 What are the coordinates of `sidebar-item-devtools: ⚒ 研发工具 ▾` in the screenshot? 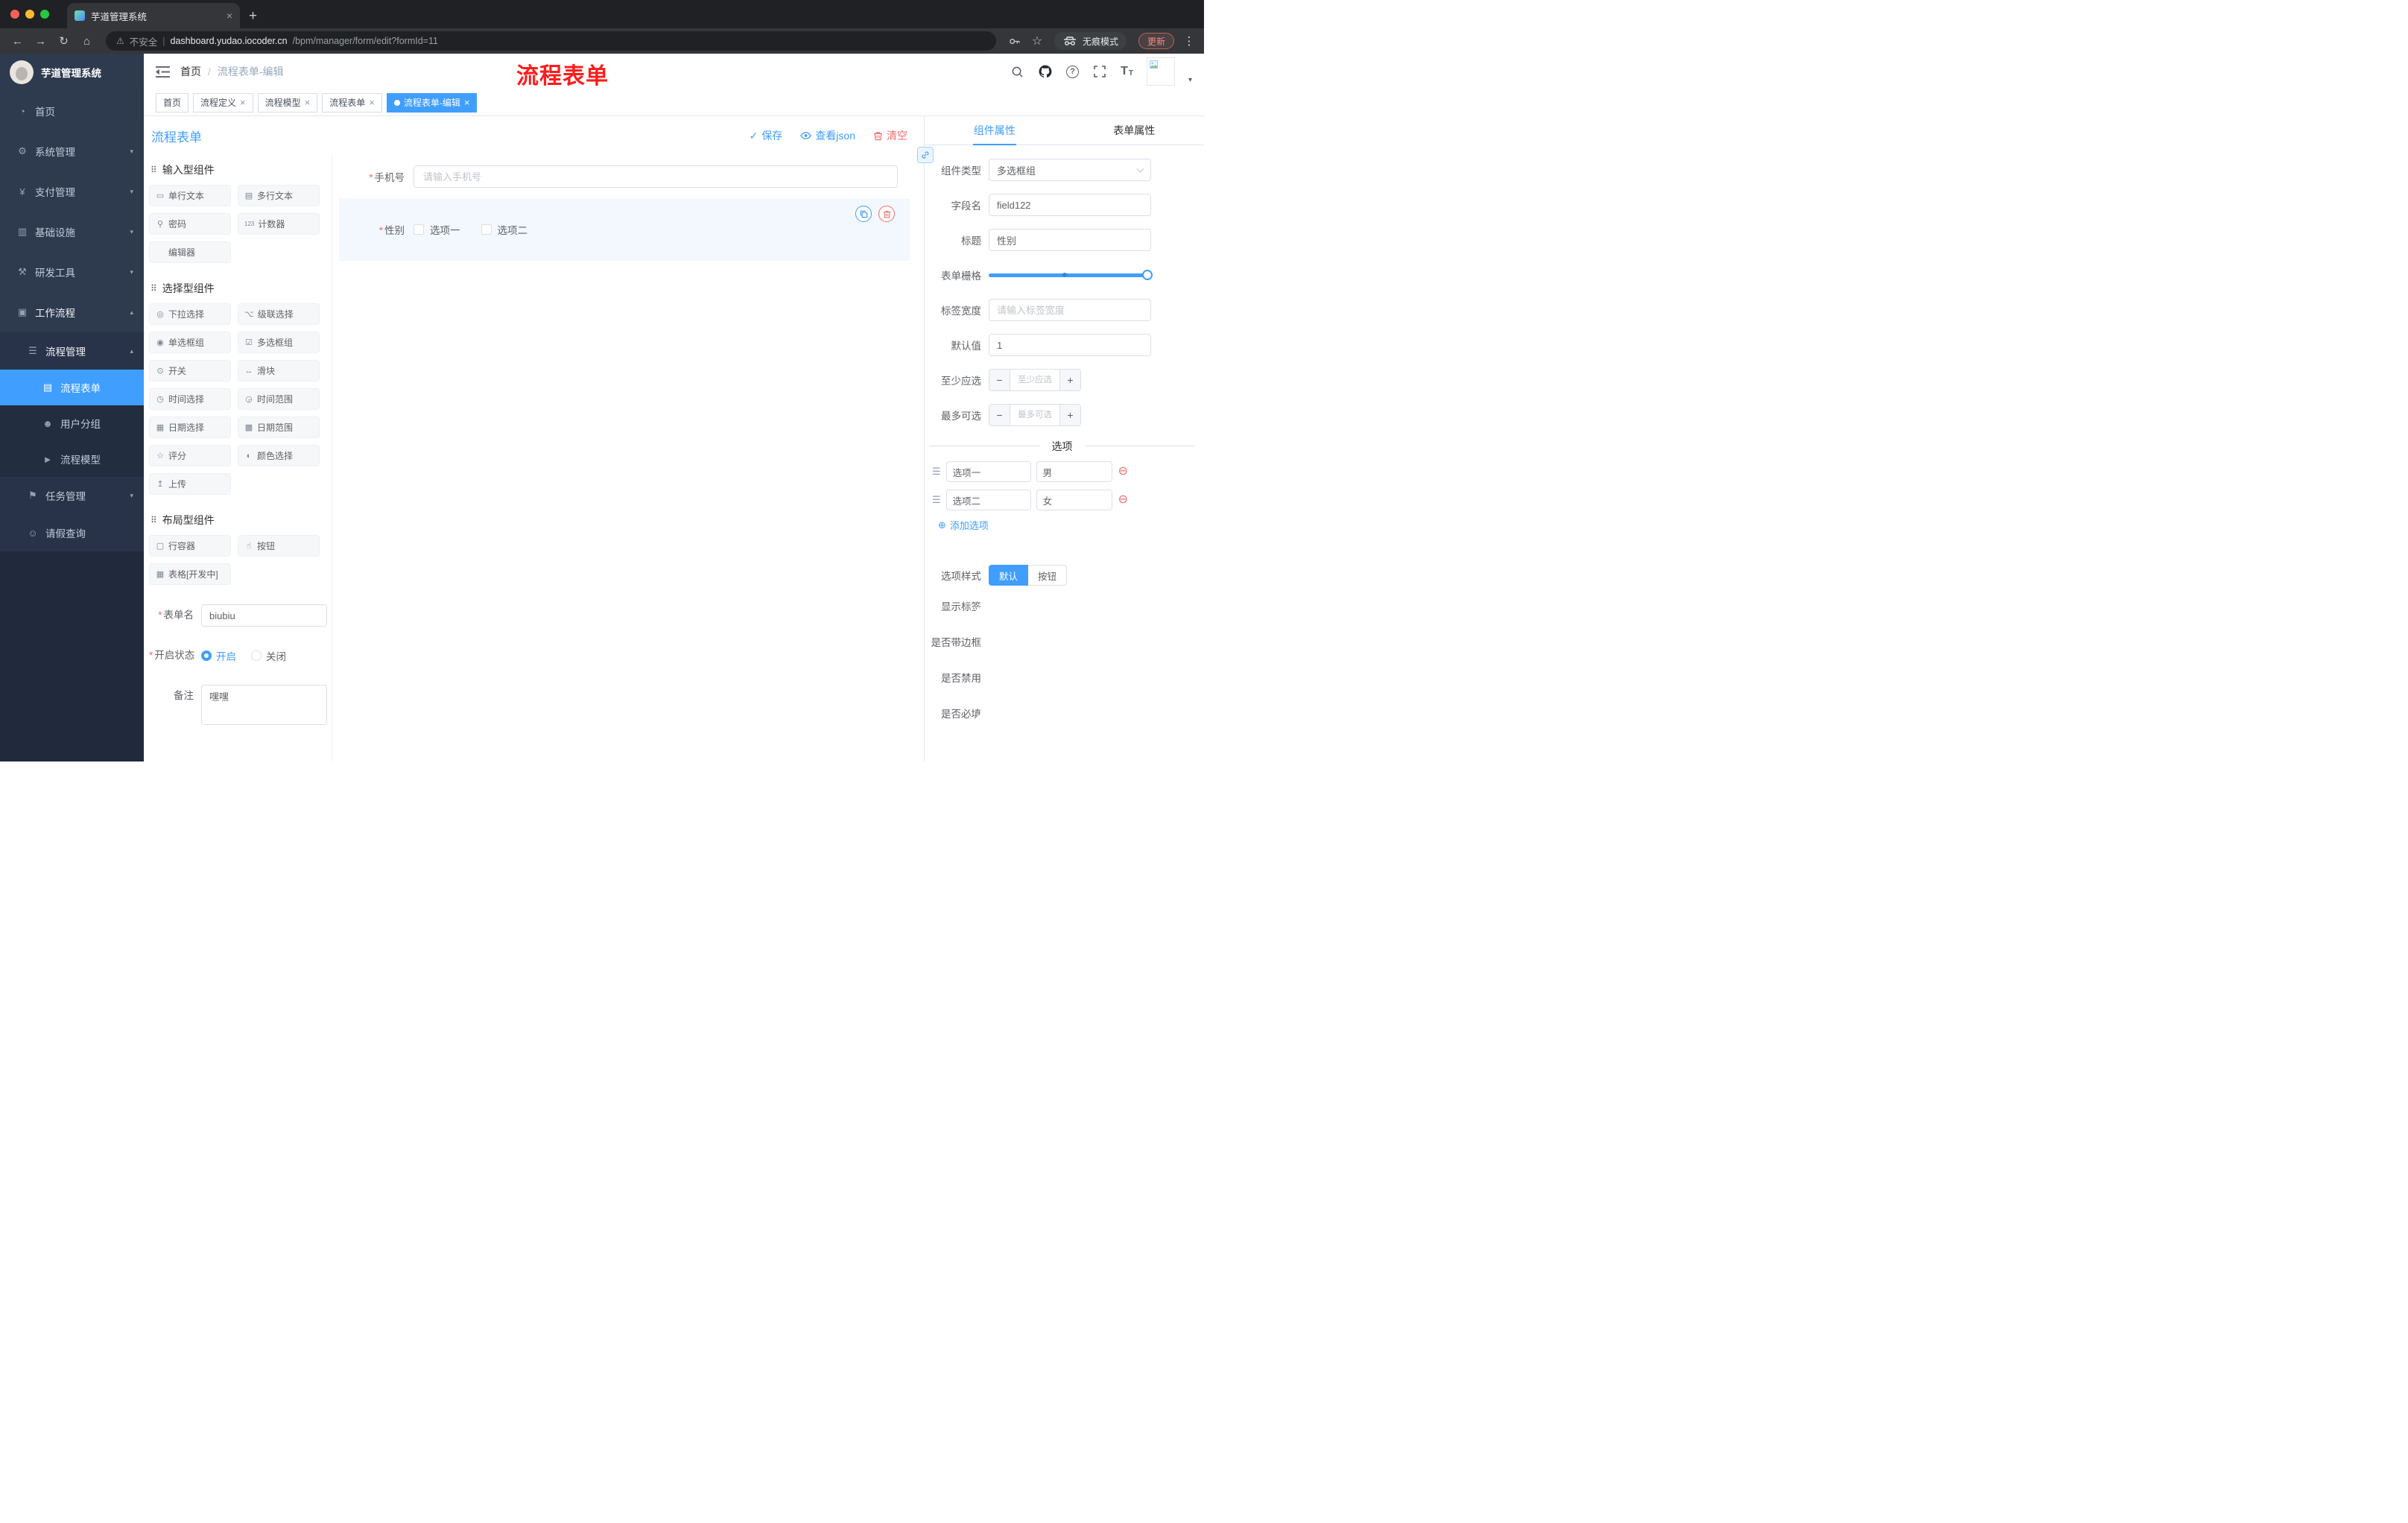 It's located at (72, 272).